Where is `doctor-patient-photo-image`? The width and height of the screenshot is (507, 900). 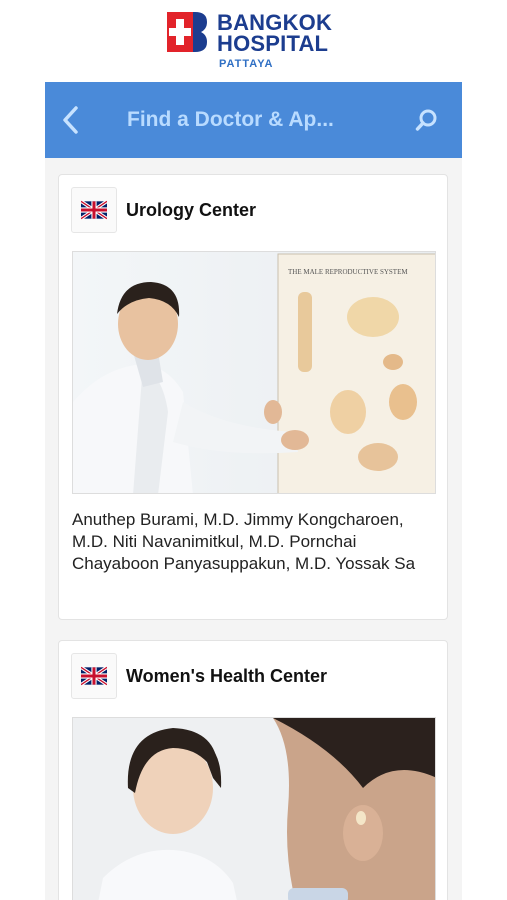 doctor-patient-photo-image is located at coordinates (254, 809).